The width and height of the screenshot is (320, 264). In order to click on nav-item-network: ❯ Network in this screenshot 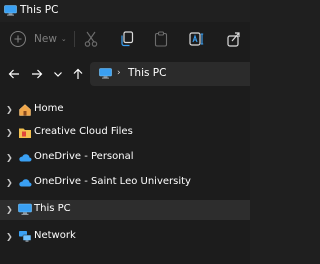, I will do `click(125, 237)`.